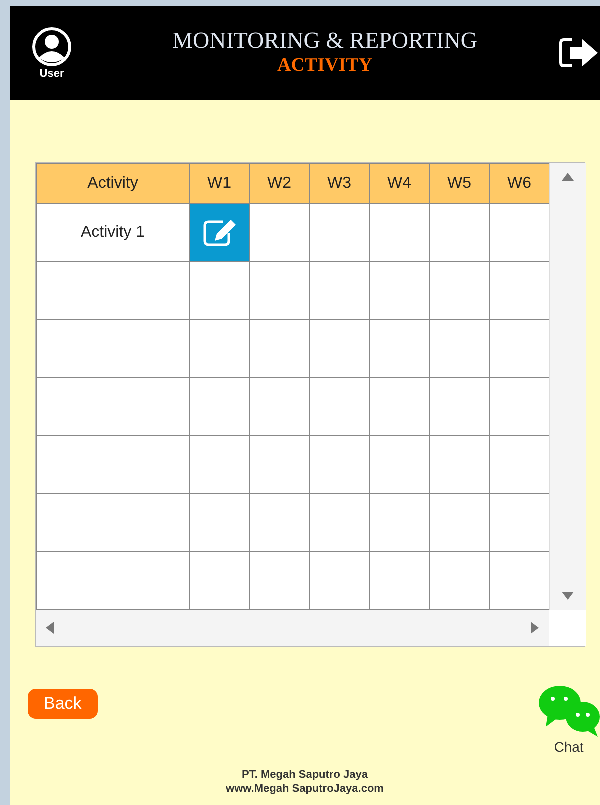 The image size is (600, 805). I want to click on chat-bubbles-icon, so click(569, 711).